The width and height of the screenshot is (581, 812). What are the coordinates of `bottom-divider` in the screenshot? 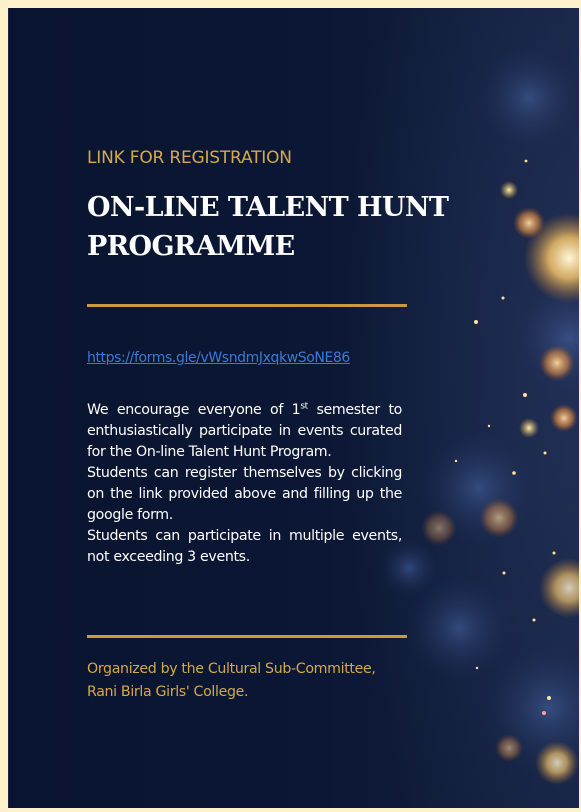 It's located at (247, 636).